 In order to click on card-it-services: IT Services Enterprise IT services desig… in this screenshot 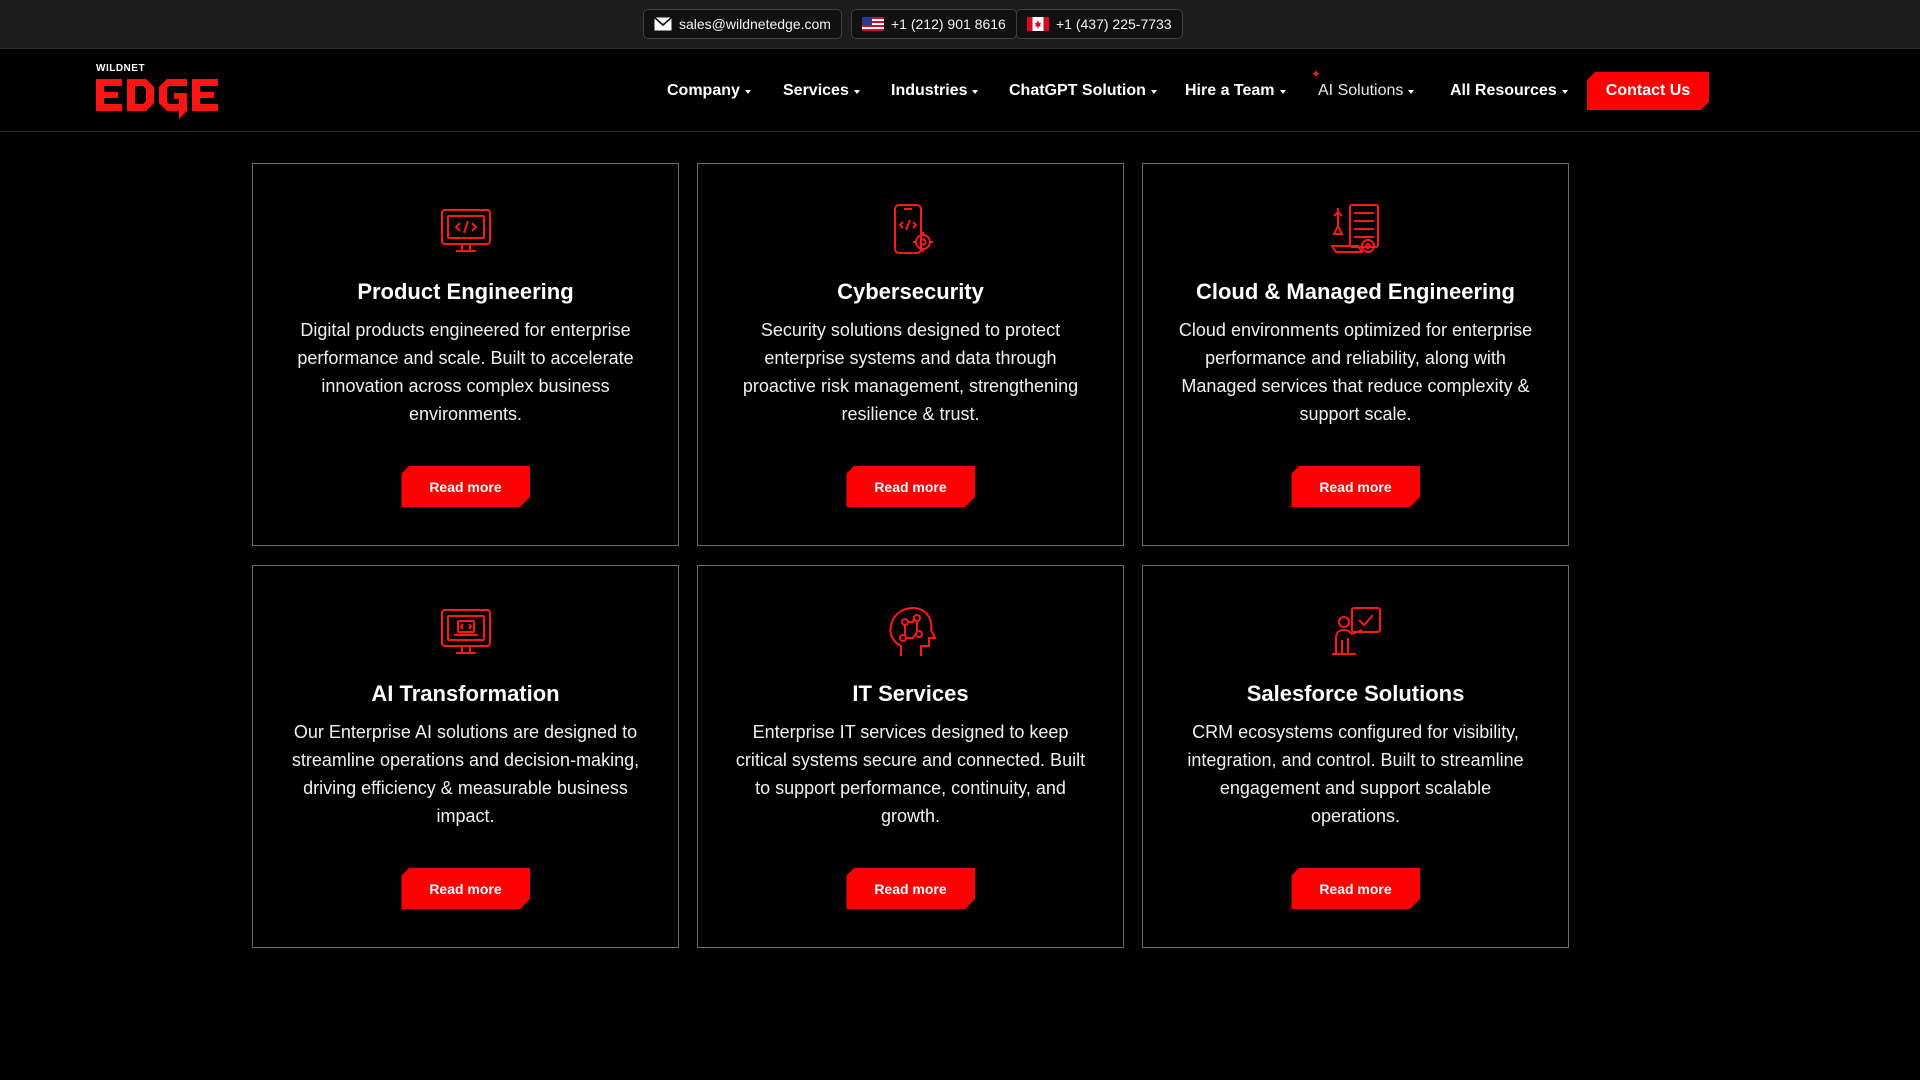, I will do `click(910, 756)`.